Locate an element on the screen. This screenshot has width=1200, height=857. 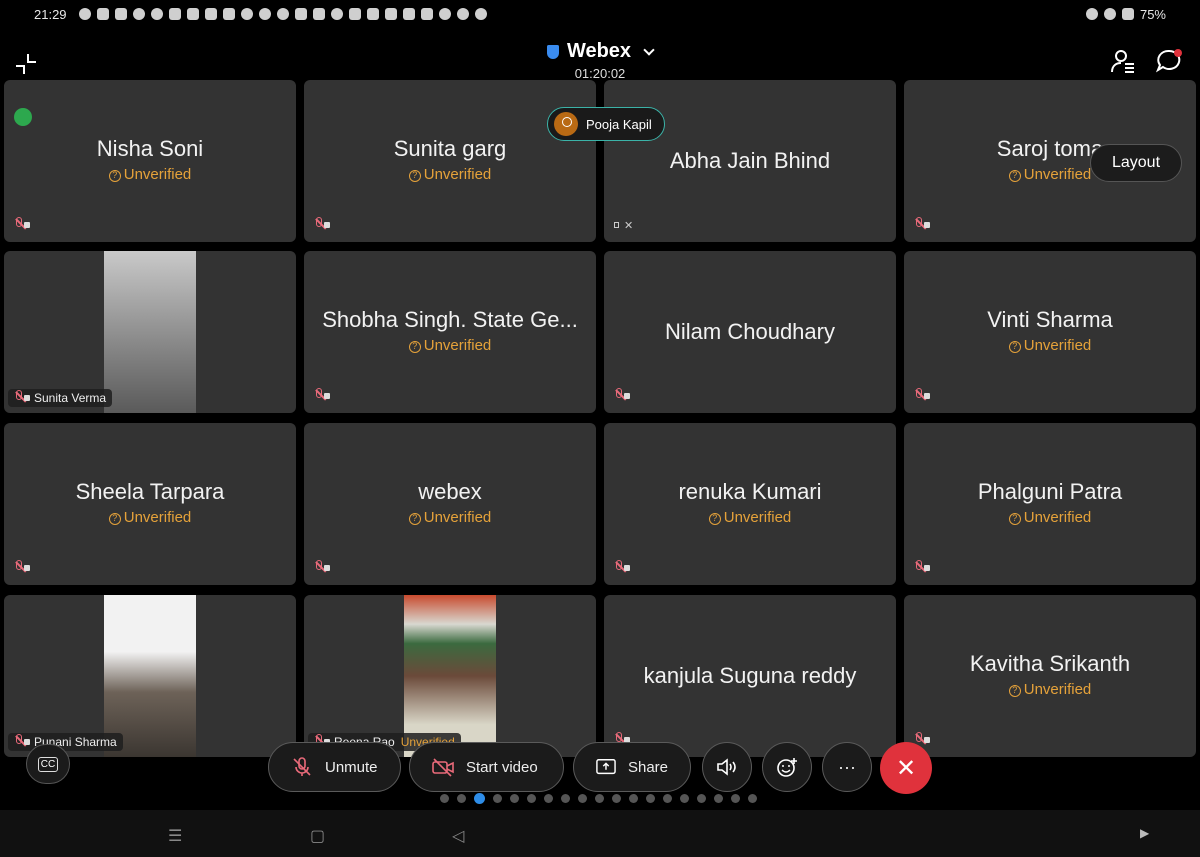
participant-name: Vinti Sharma is located at coordinates (1050, 319).